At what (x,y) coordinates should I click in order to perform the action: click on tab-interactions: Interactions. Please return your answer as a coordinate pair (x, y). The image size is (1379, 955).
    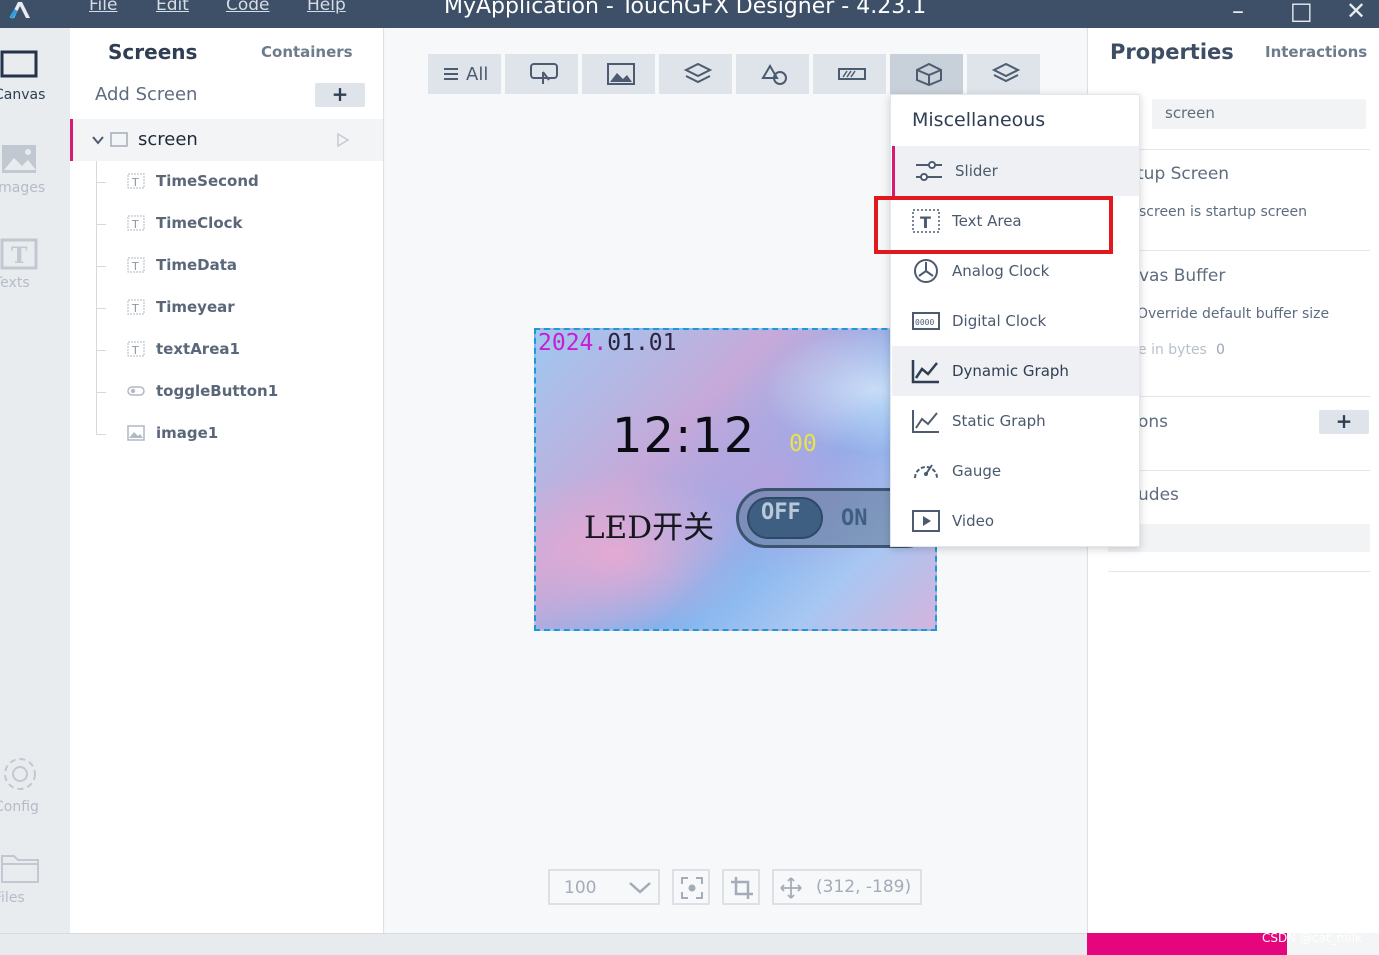
    Looking at the image, I should click on (1316, 52).